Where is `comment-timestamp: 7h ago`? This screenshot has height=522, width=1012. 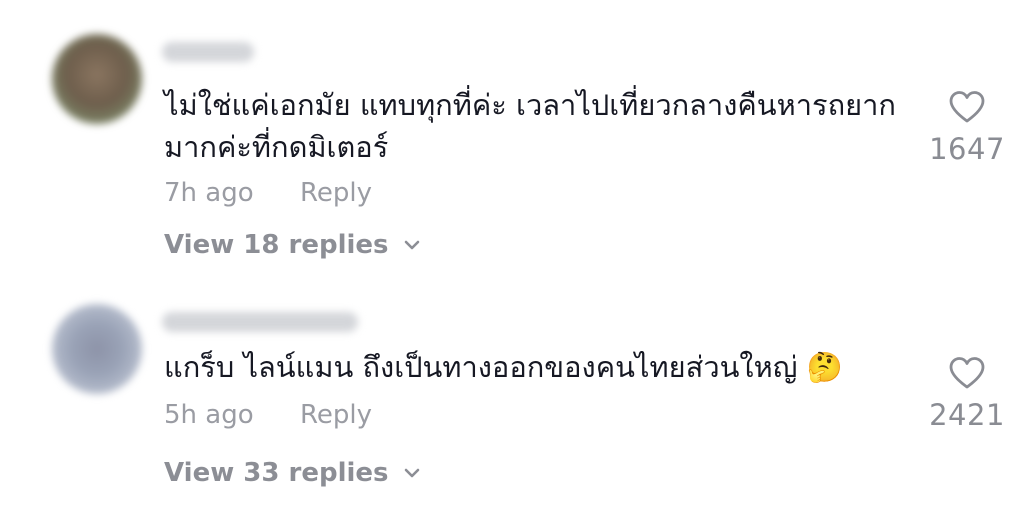 comment-timestamp: 7h ago is located at coordinates (209, 193).